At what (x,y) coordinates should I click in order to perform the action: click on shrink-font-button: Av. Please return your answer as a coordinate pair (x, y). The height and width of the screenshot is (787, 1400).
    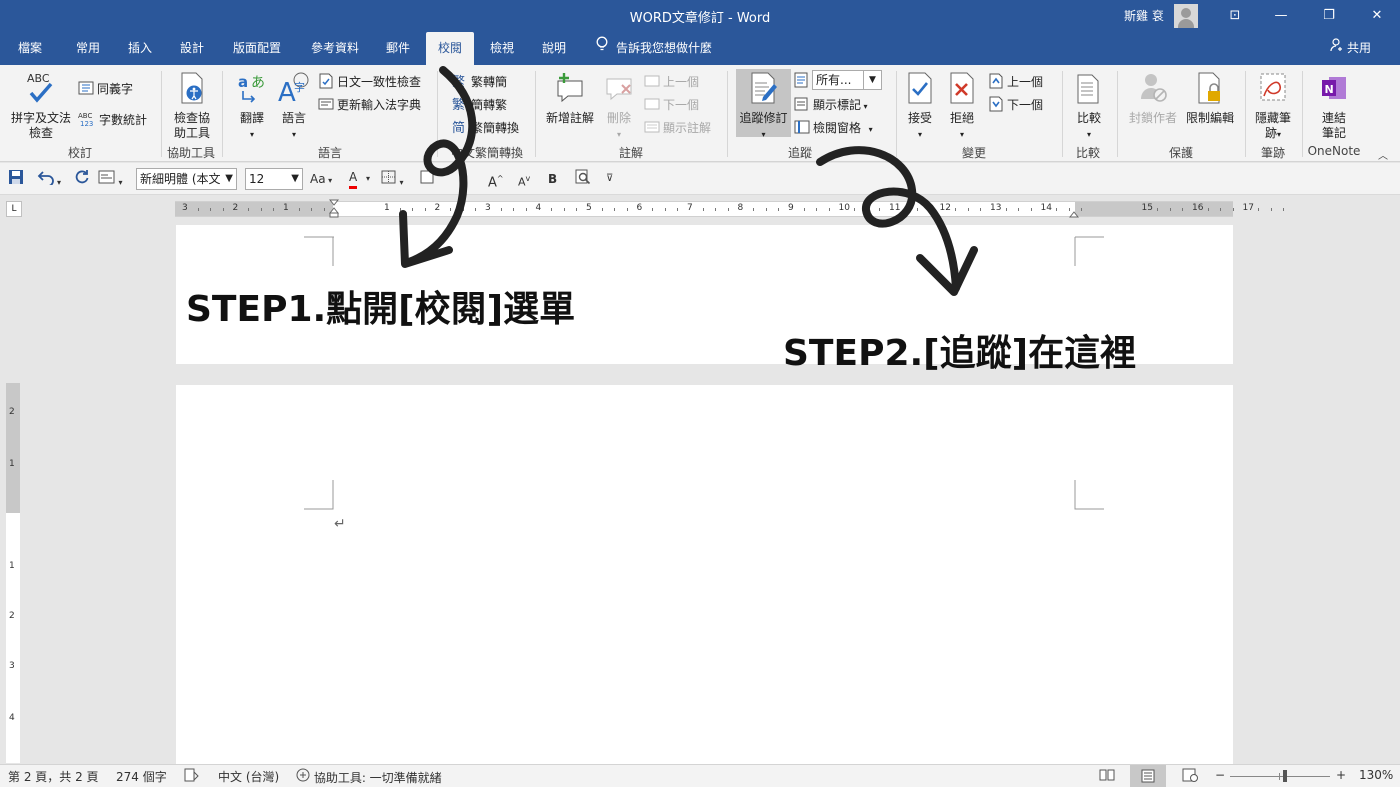
    Looking at the image, I should click on (524, 179).